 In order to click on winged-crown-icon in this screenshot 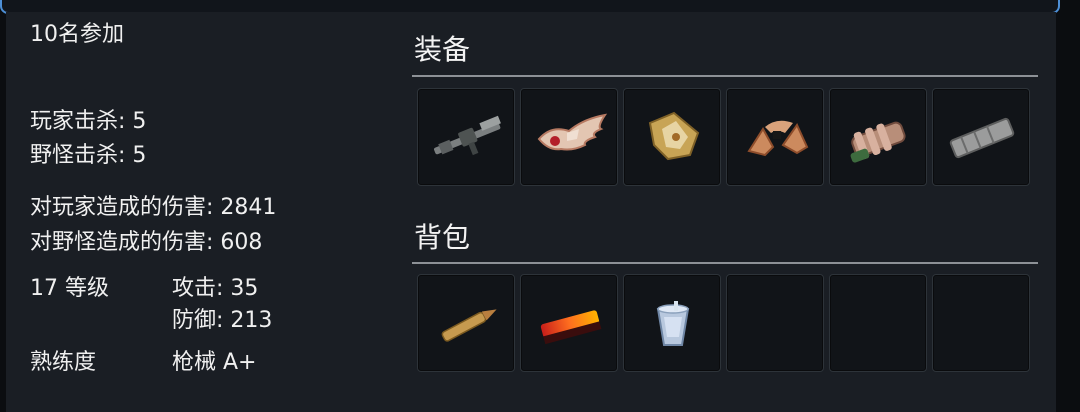, I will do `click(572, 132)`.